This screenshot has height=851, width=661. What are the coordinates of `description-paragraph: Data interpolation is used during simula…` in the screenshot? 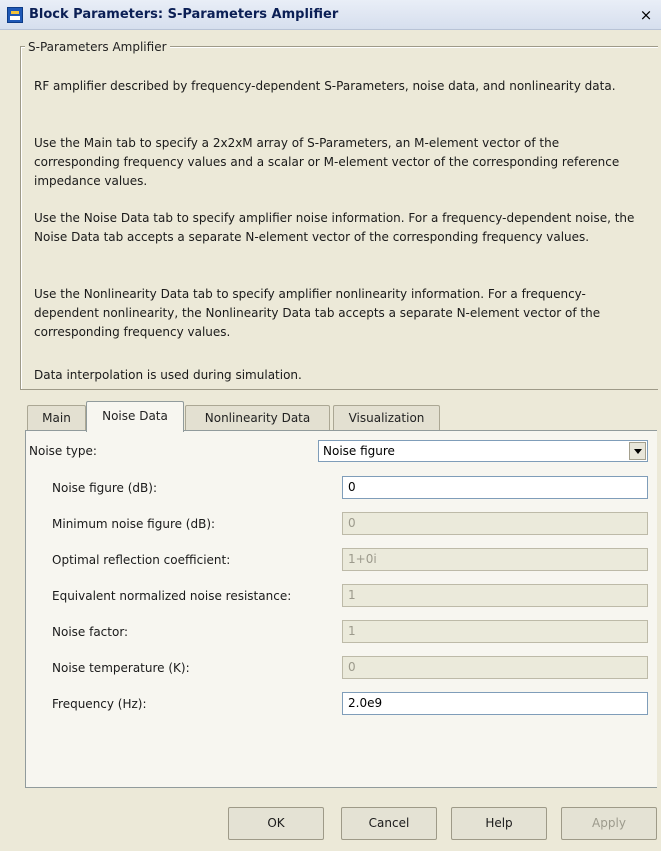 It's located at (168, 375).